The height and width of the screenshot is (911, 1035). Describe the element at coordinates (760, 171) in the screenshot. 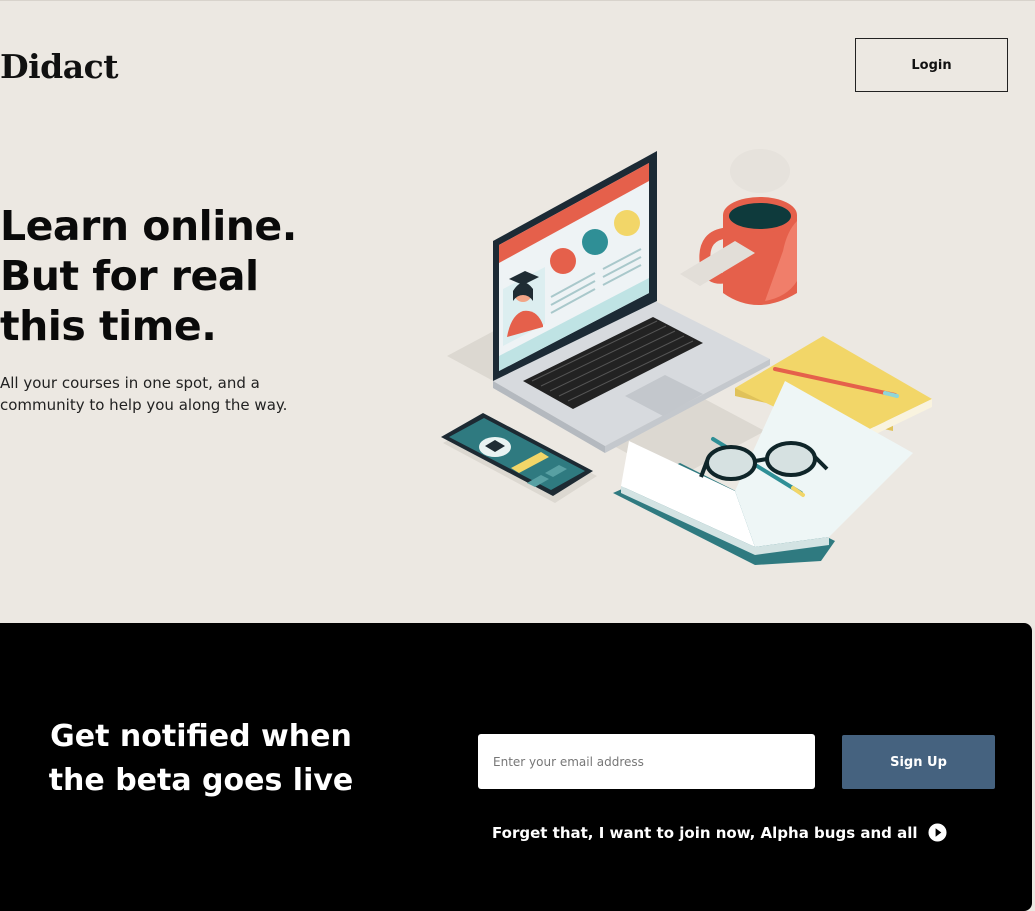

I see `mug-steam` at that location.